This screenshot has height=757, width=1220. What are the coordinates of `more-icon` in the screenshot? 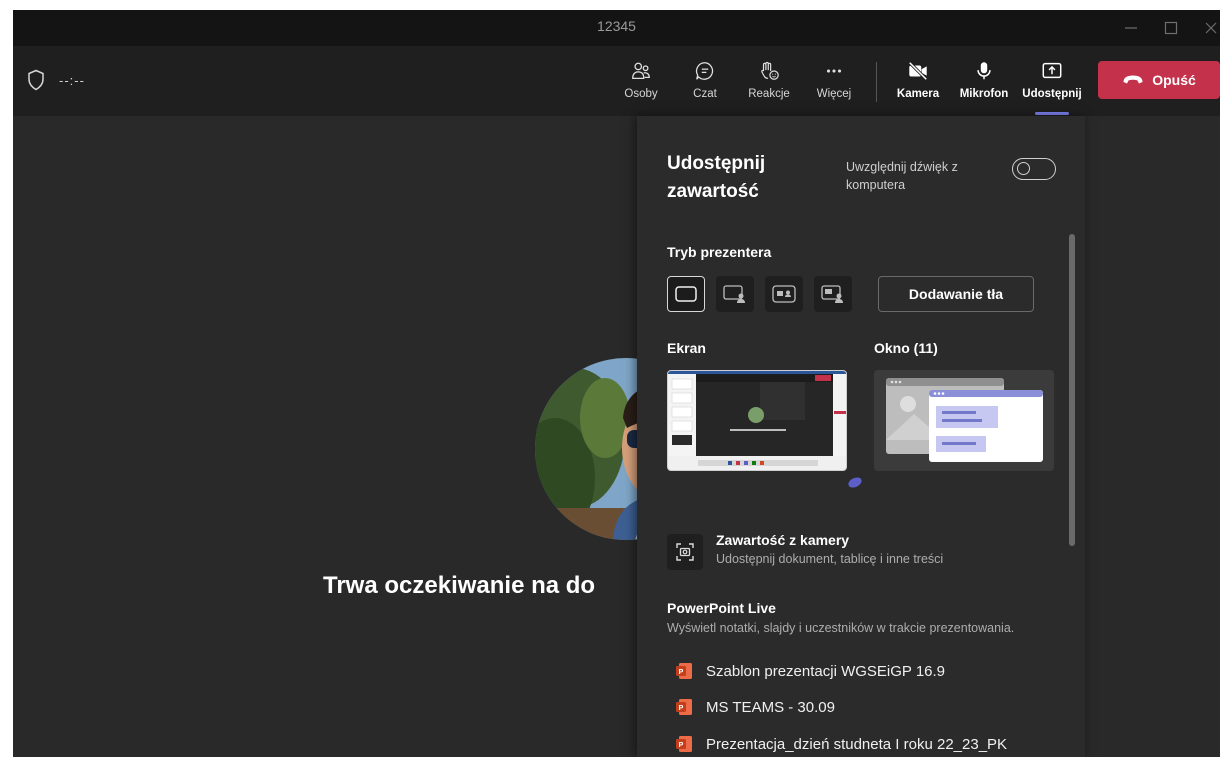 It's located at (834, 71).